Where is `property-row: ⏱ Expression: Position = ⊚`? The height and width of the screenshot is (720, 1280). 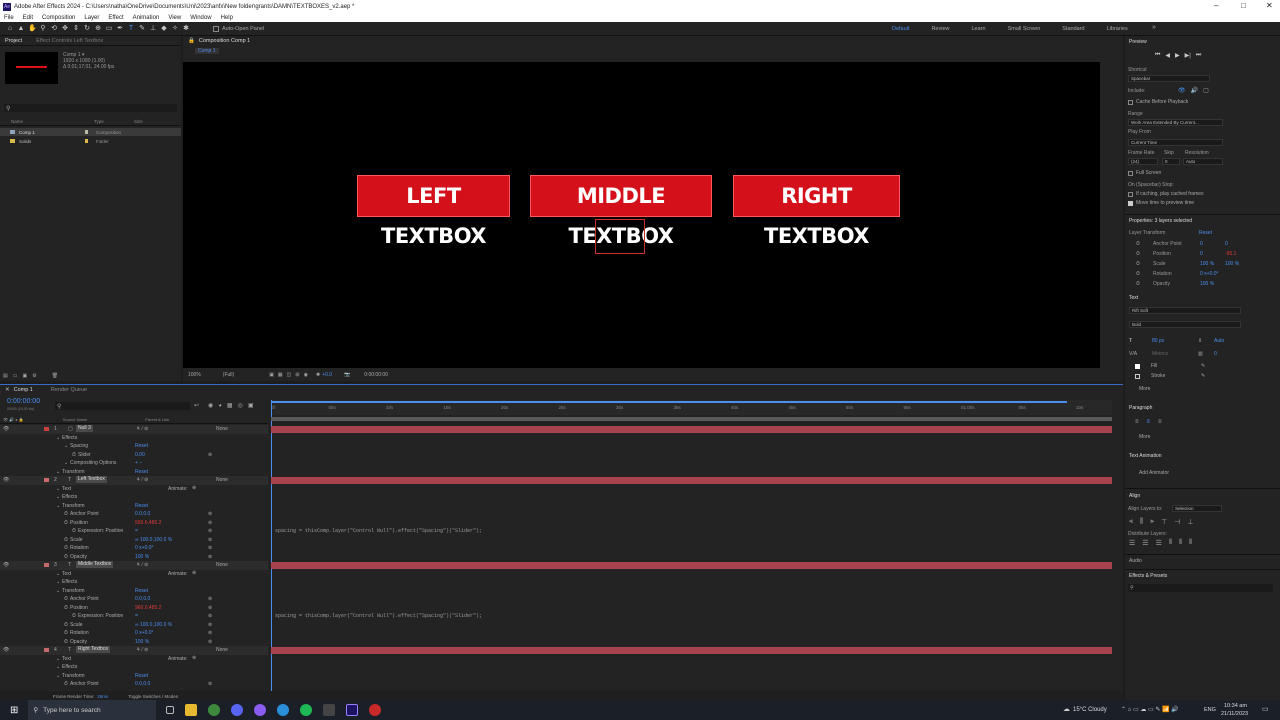
property-row: ⏱ Expression: Position = ⊚ is located at coordinates (134, 531).